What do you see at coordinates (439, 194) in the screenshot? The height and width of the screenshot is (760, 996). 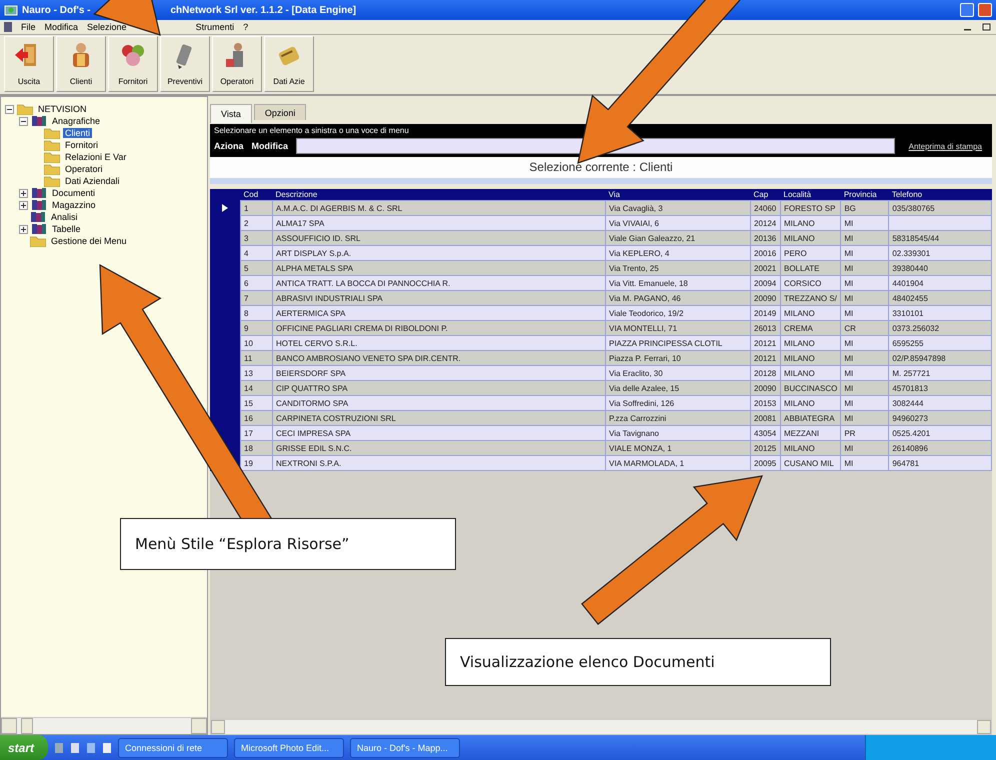 I see `column-header: Descrizione` at bounding box center [439, 194].